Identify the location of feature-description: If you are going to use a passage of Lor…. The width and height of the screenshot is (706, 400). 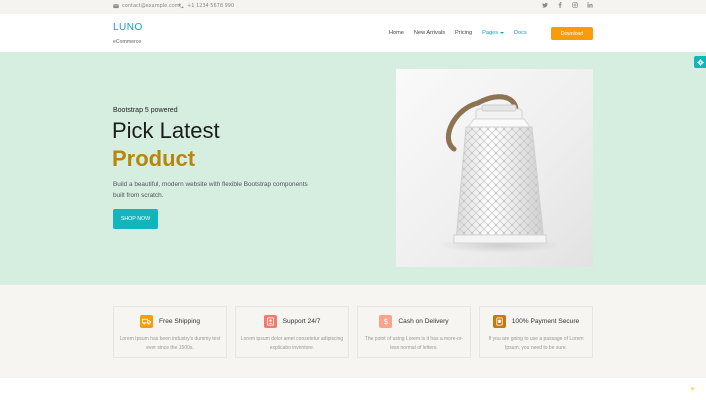
(536, 343).